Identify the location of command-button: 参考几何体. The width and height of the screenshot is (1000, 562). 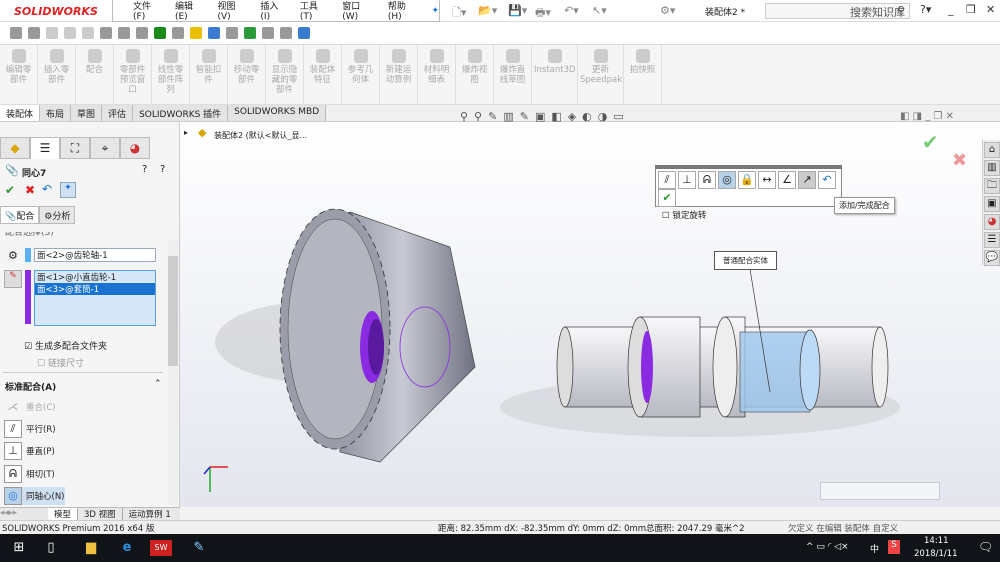
(361, 74).